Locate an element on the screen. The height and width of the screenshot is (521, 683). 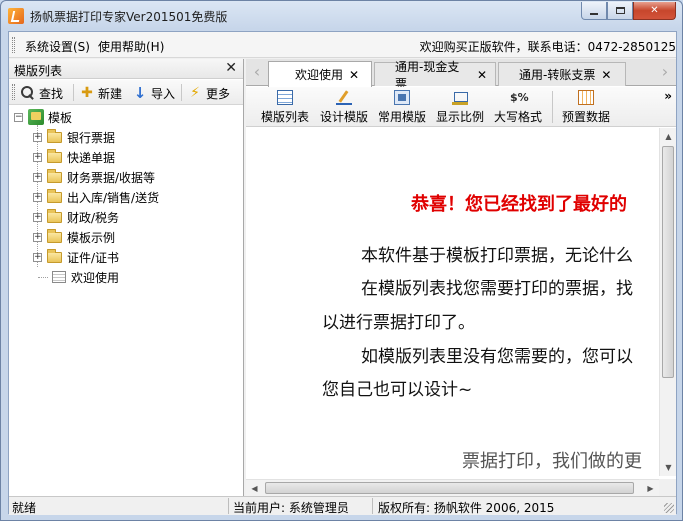
import-icon: ↓ is located at coordinates (140, 93).